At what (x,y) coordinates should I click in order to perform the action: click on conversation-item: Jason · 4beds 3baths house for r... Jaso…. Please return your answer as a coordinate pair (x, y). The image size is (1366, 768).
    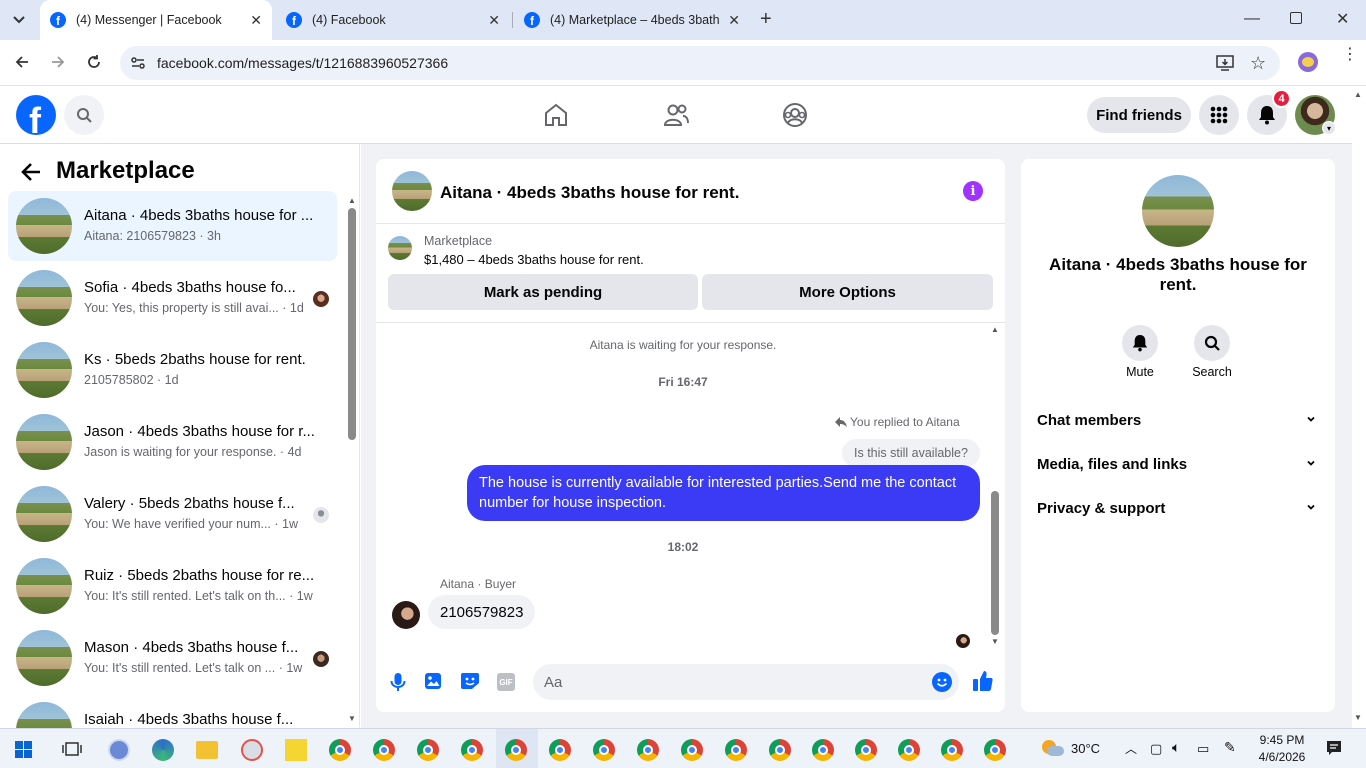
    Looking at the image, I should click on (172, 442).